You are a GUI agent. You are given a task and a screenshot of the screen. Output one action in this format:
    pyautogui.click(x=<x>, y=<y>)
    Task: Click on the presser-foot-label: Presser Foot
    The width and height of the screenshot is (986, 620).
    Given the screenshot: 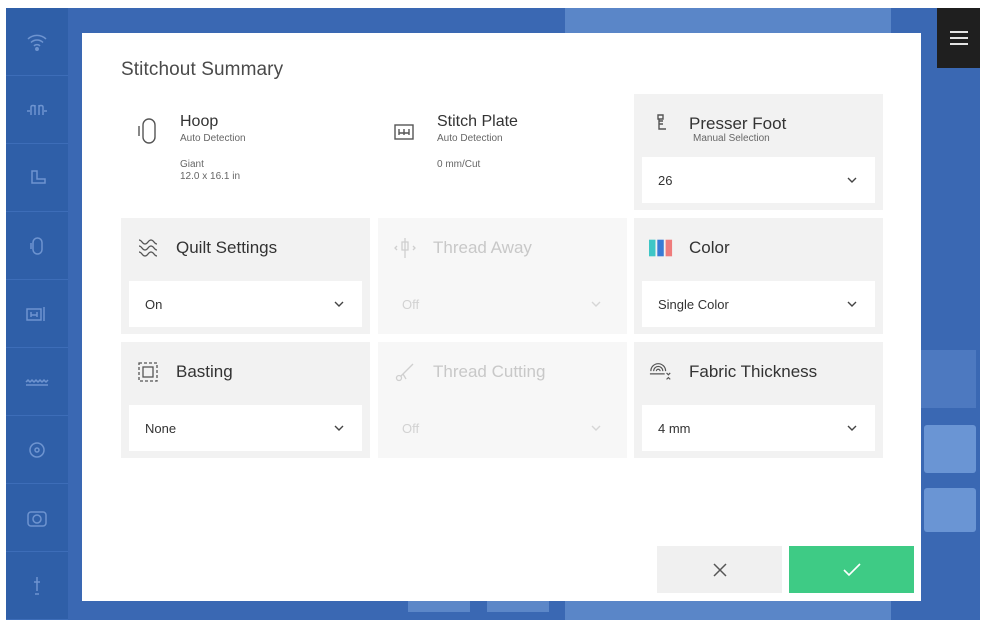 What is the action you would take?
    pyautogui.click(x=738, y=123)
    